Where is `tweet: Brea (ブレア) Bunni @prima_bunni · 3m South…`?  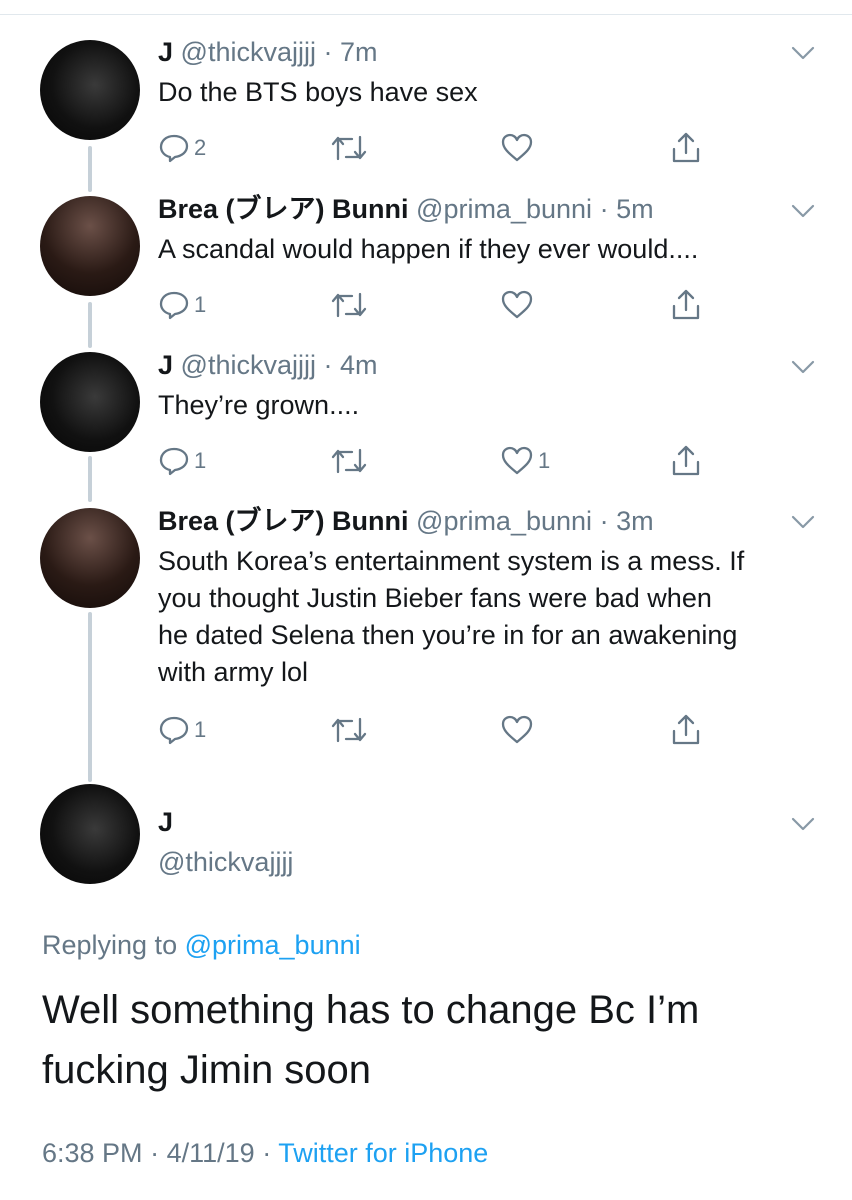 tweet: Brea (ブレア) Bunni @prima_bunni · 3m South… is located at coordinates (488, 598).